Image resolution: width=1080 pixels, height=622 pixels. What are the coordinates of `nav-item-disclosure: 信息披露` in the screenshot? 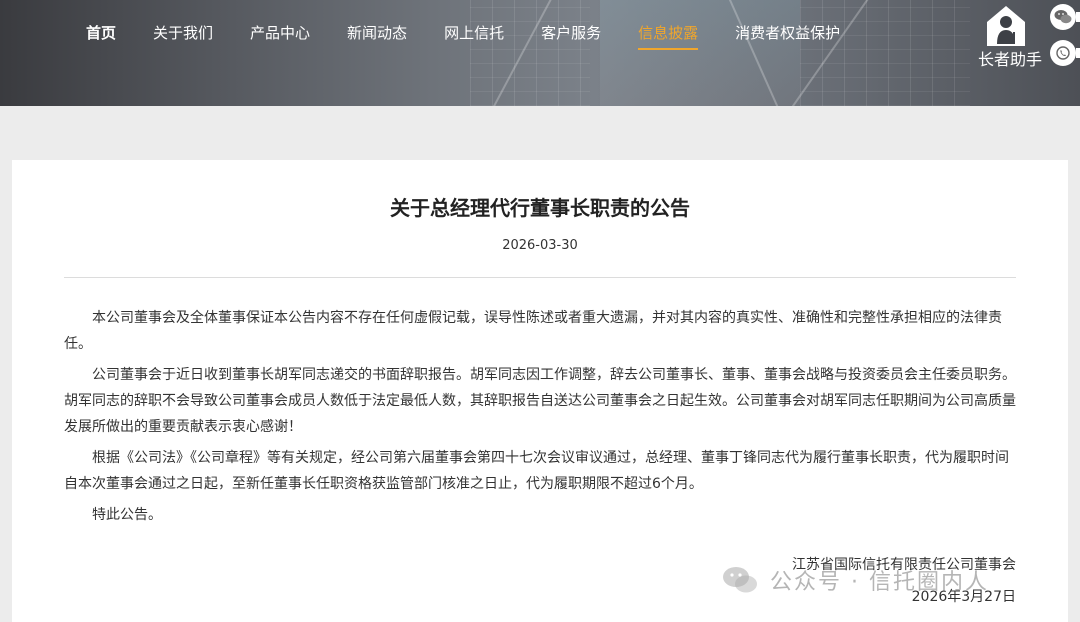 It's located at (668, 35).